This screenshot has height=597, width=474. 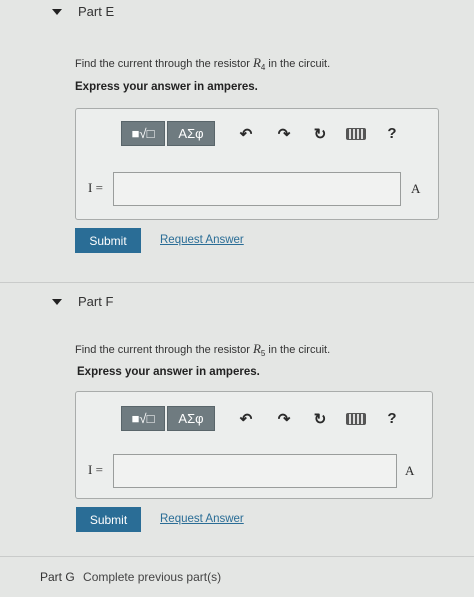 What do you see at coordinates (108, 240) in the screenshot?
I see `part-e-submit-button: Submit` at bounding box center [108, 240].